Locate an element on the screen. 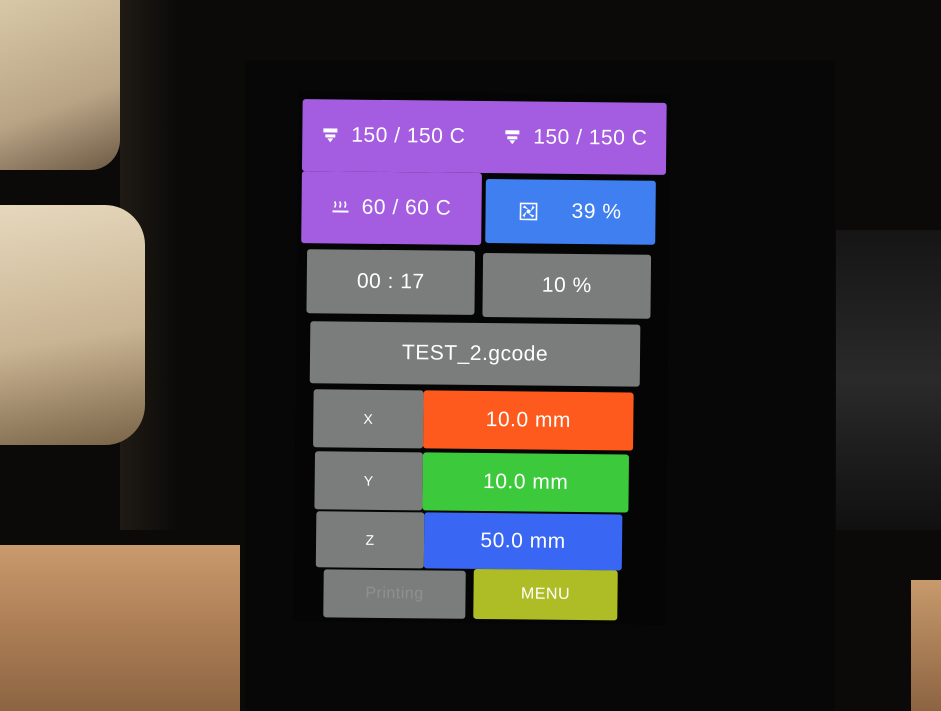 The image size is (941, 711). menu-button-label: MENU is located at coordinates (545, 594).